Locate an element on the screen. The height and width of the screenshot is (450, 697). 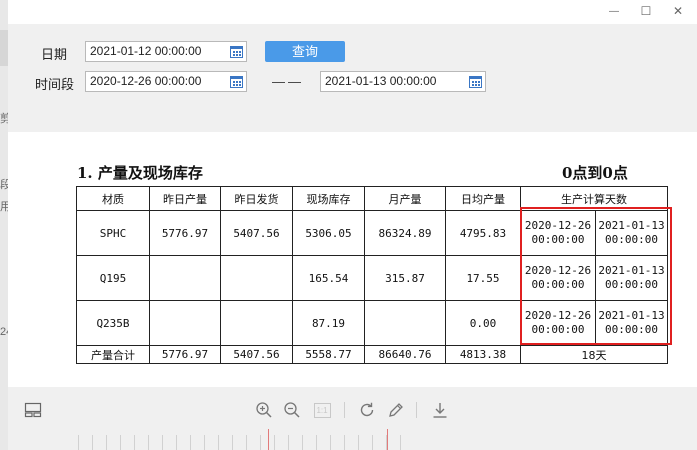
total-yesterday-shipped-cell: 5407.56 is located at coordinates (256, 354).